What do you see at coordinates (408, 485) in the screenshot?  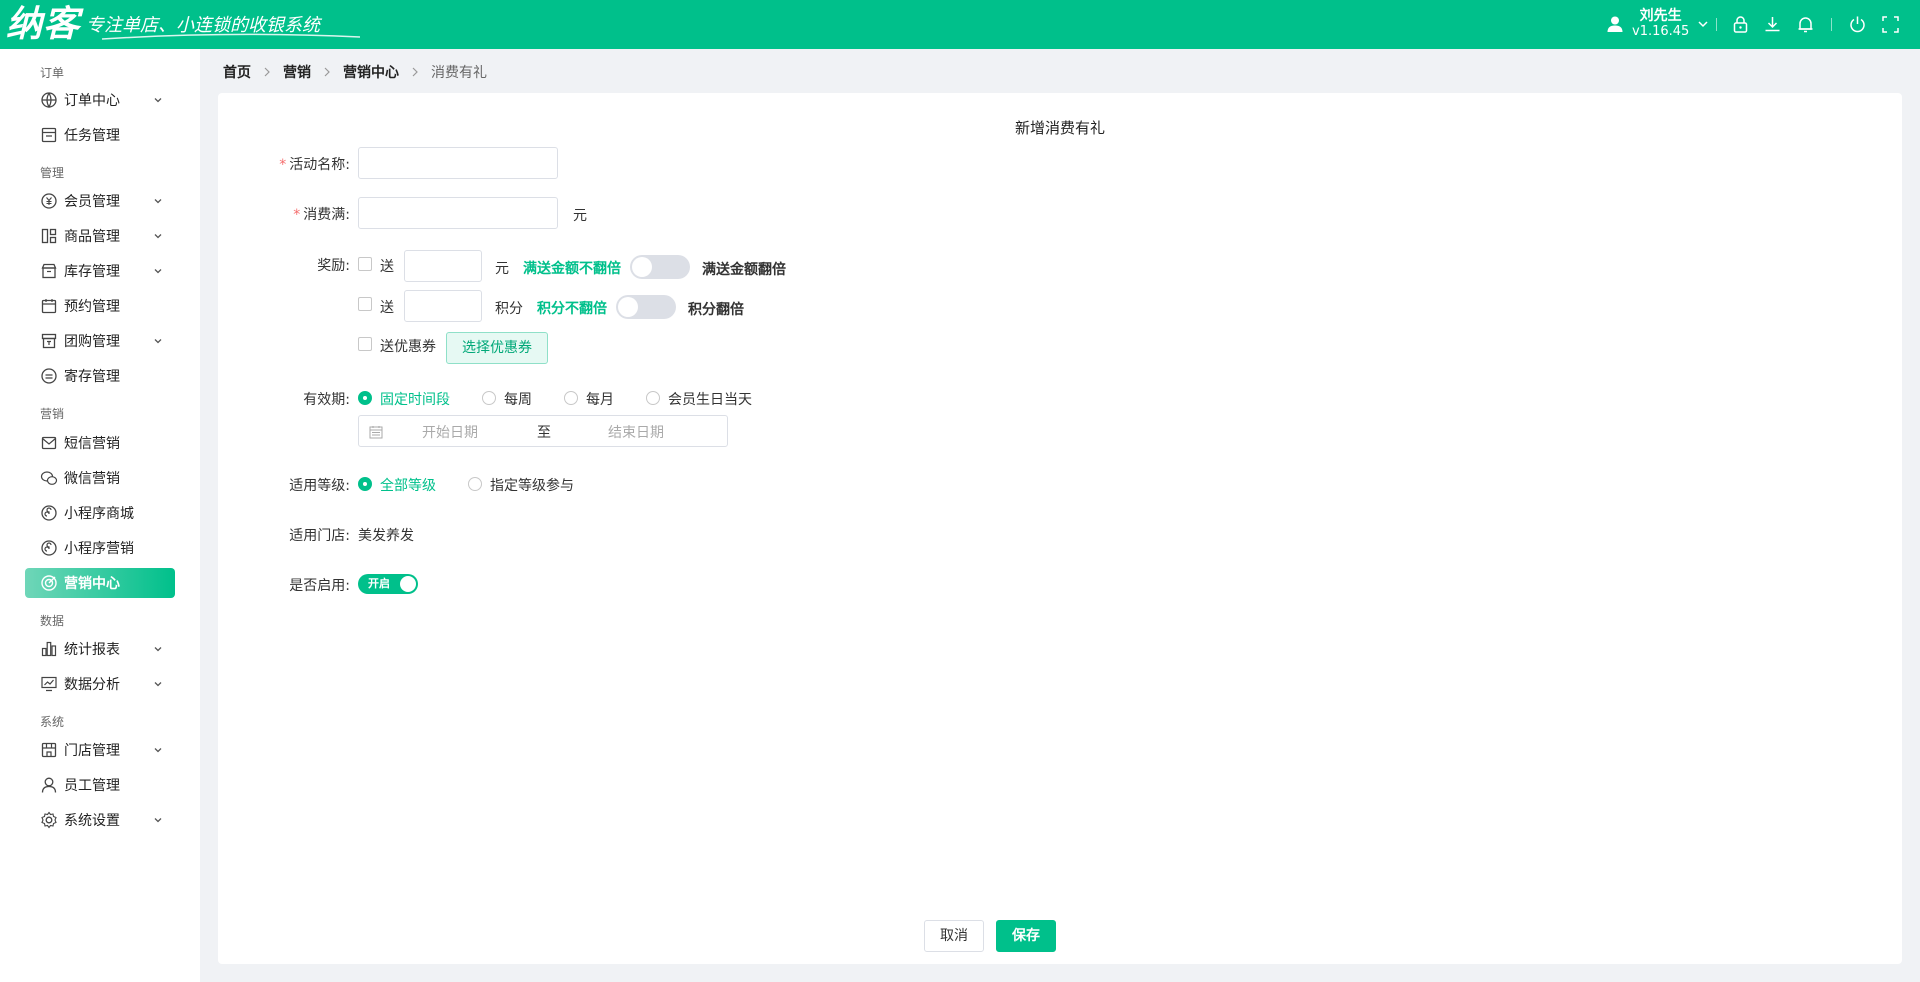 I see `level-option-all: 全部等级` at bounding box center [408, 485].